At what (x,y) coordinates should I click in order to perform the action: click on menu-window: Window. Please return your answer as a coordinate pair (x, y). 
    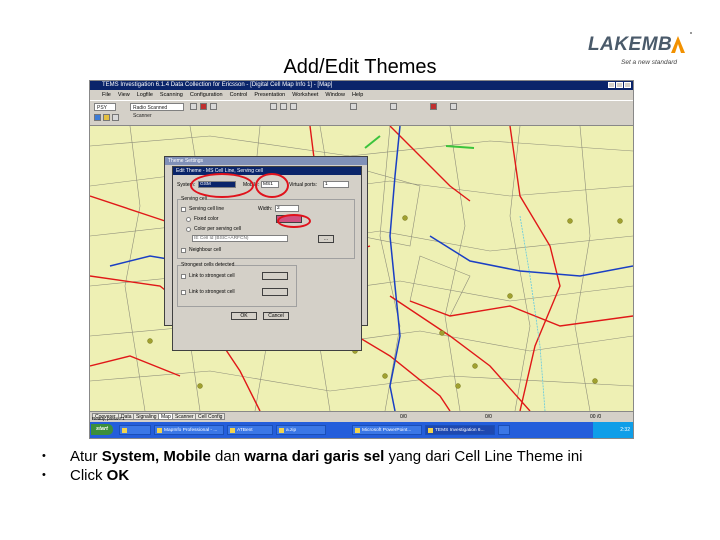
    Looking at the image, I should click on (335, 95).